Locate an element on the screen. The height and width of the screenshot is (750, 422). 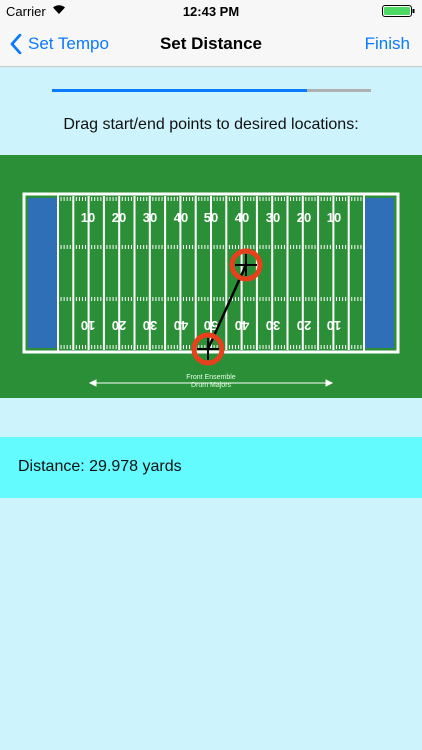
status-time: 12:43 PM is located at coordinates (211, 11).